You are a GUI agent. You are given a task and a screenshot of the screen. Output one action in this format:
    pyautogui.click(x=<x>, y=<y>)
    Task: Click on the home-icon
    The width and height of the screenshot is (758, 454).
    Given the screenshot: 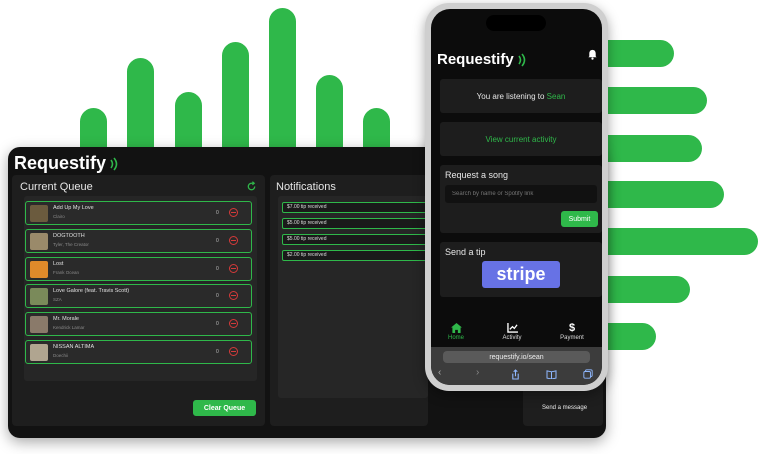 What is the action you would take?
    pyautogui.click(x=456, y=328)
    